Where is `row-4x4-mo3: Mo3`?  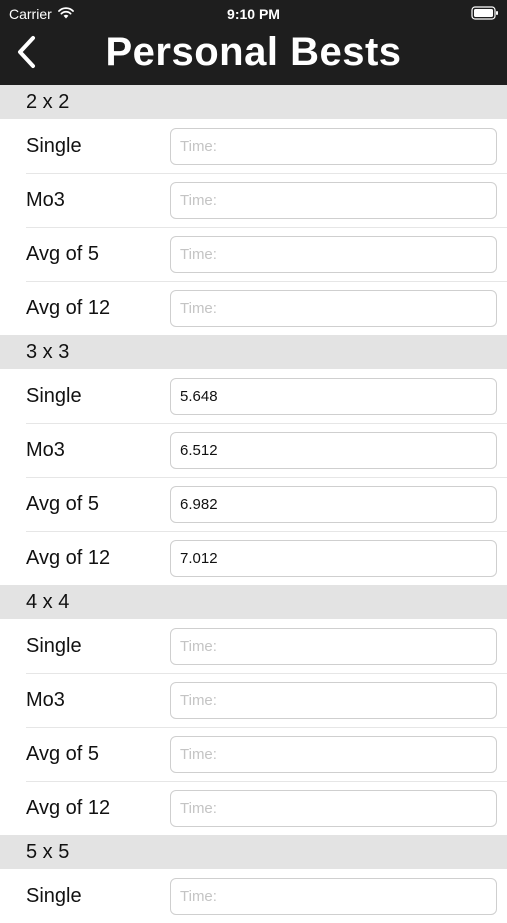
row-4x4-mo3: Mo3 is located at coordinates (253, 700).